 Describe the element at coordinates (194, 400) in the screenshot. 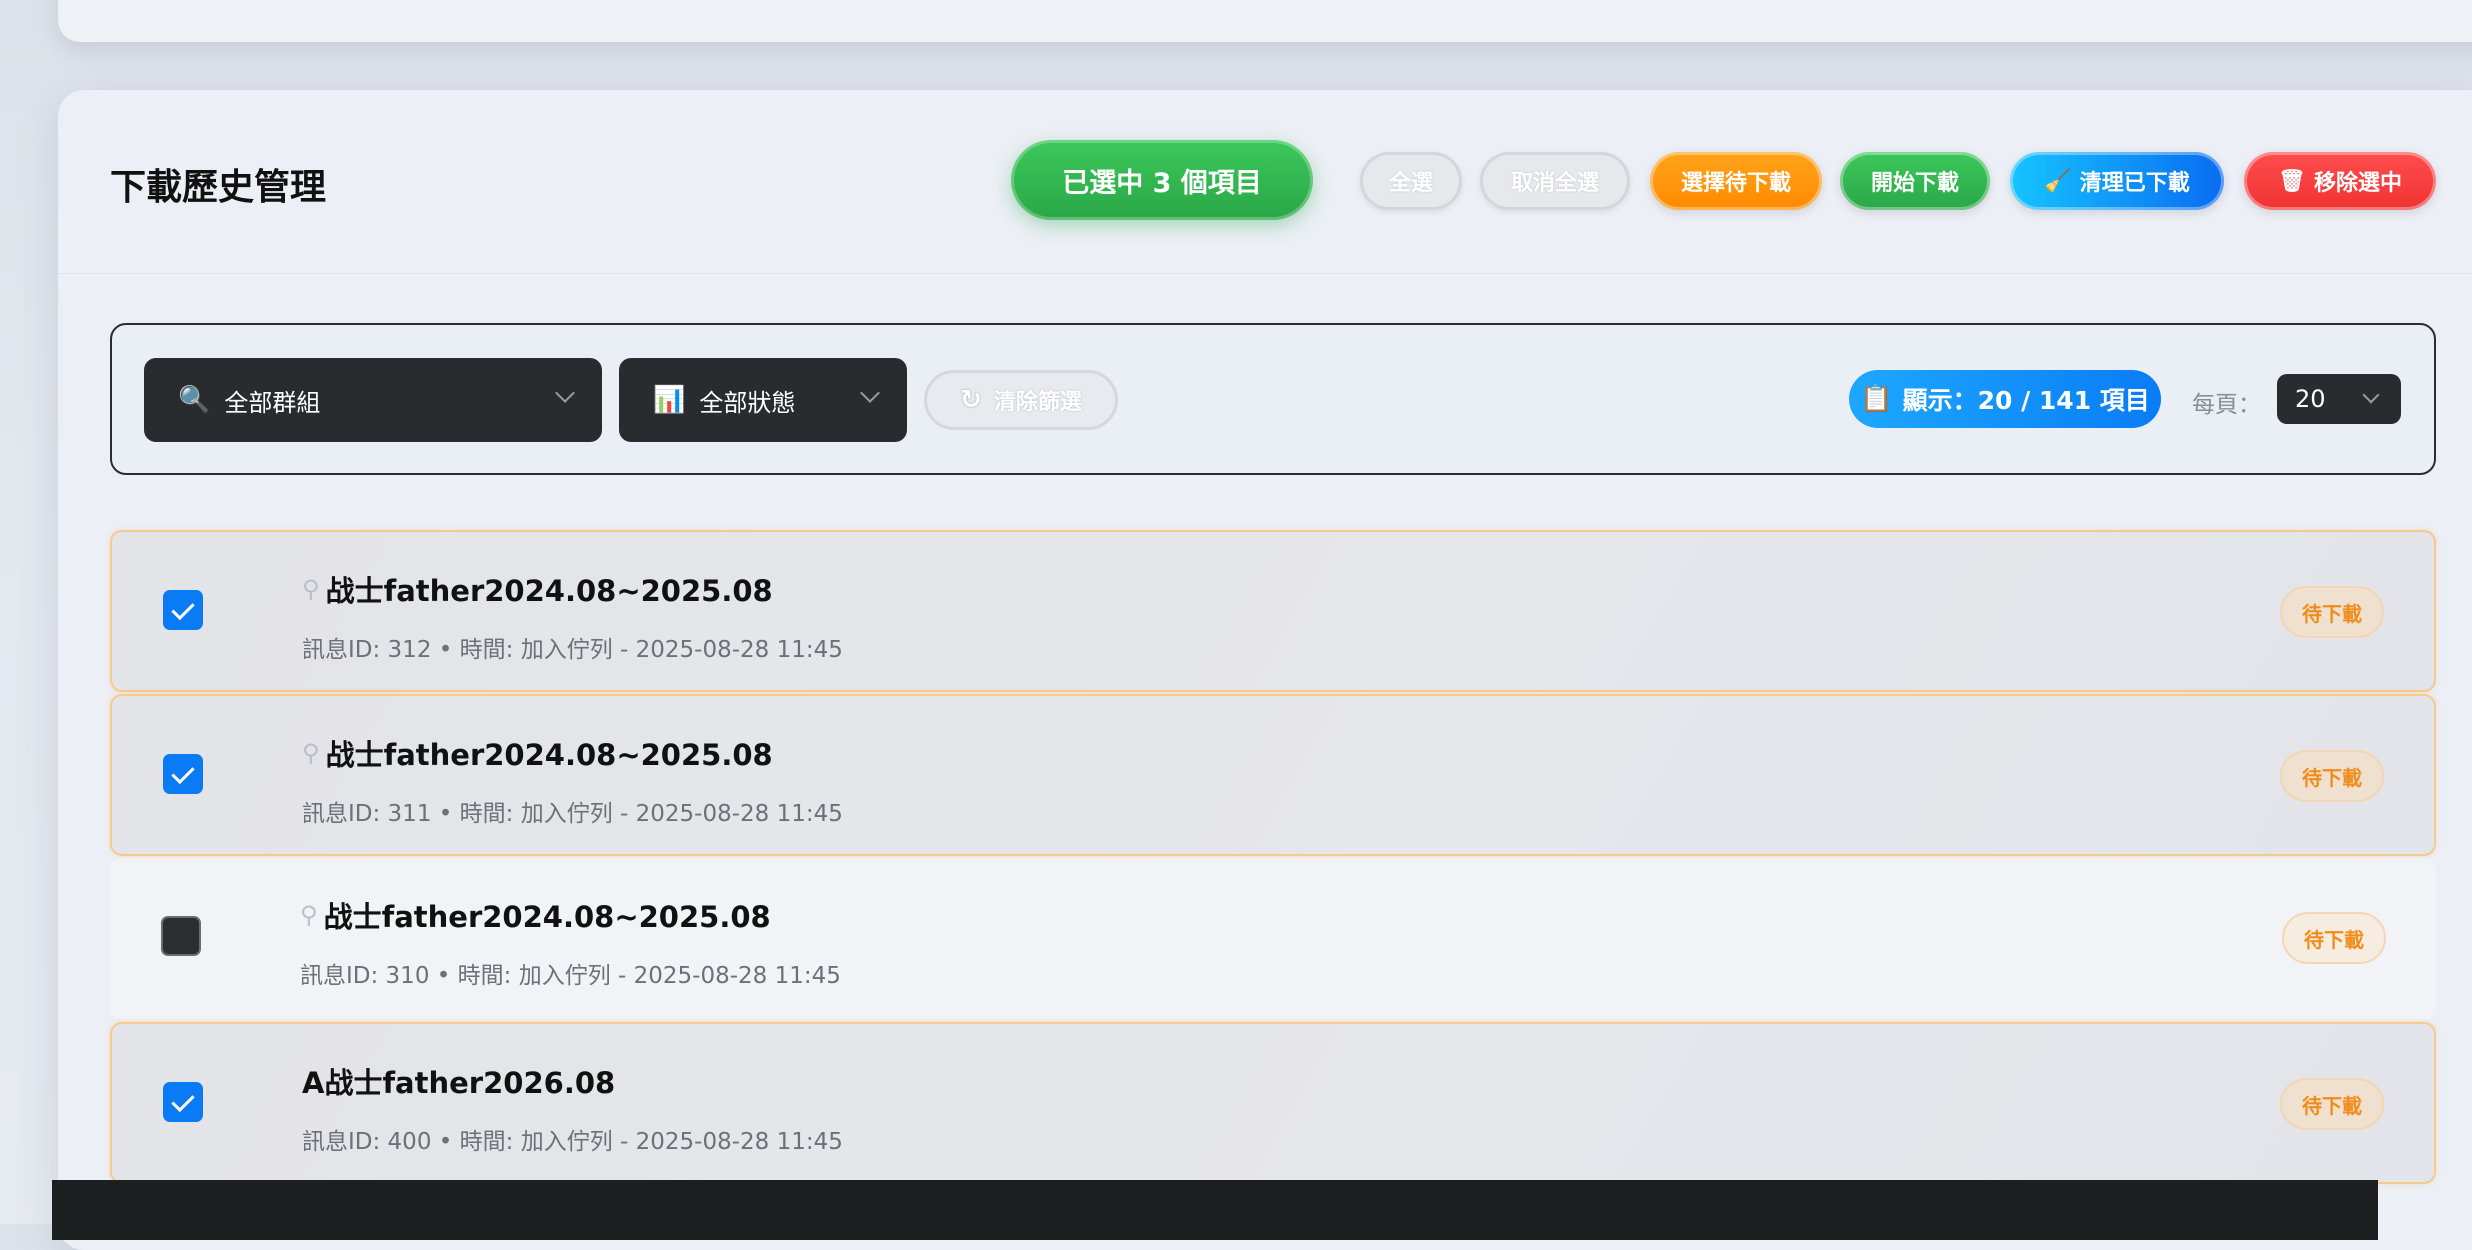

I see `search-icon: 🔍` at that location.